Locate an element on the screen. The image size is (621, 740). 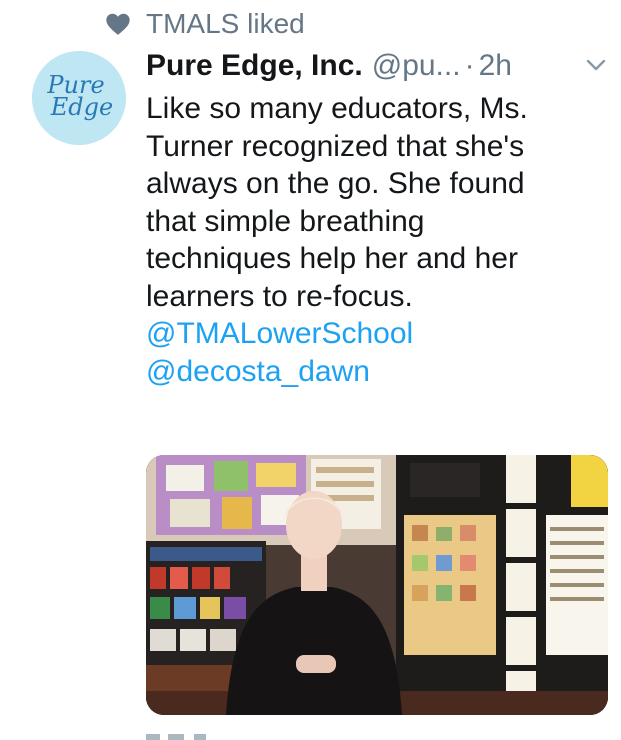
timestamp: 2h is located at coordinates (495, 66).